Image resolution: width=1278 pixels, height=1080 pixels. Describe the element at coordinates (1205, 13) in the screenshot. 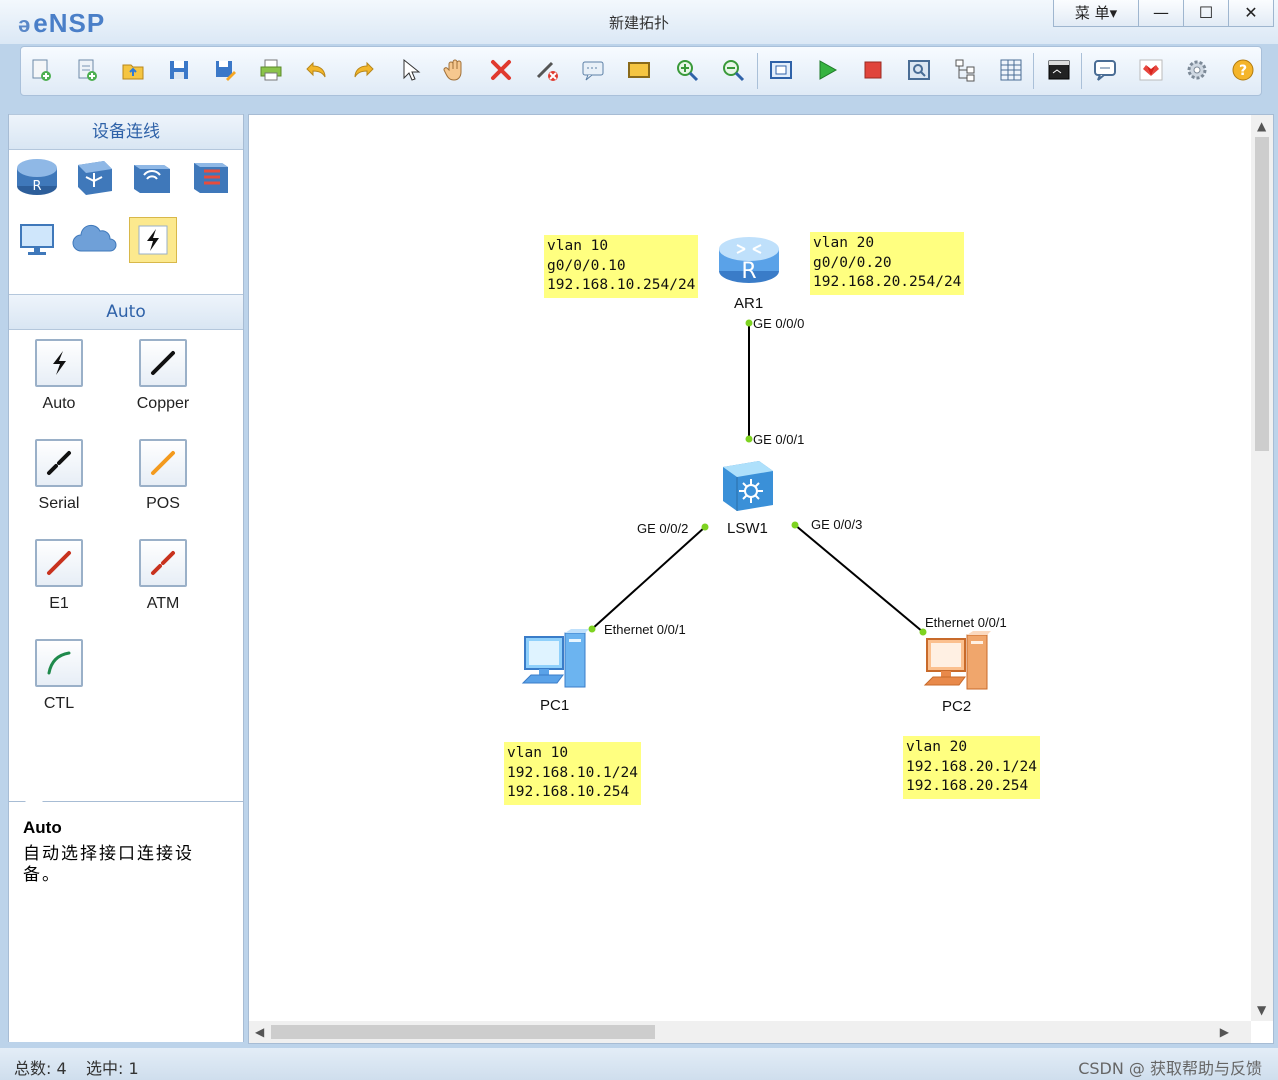

I see `maximize-button: ☐` at that location.